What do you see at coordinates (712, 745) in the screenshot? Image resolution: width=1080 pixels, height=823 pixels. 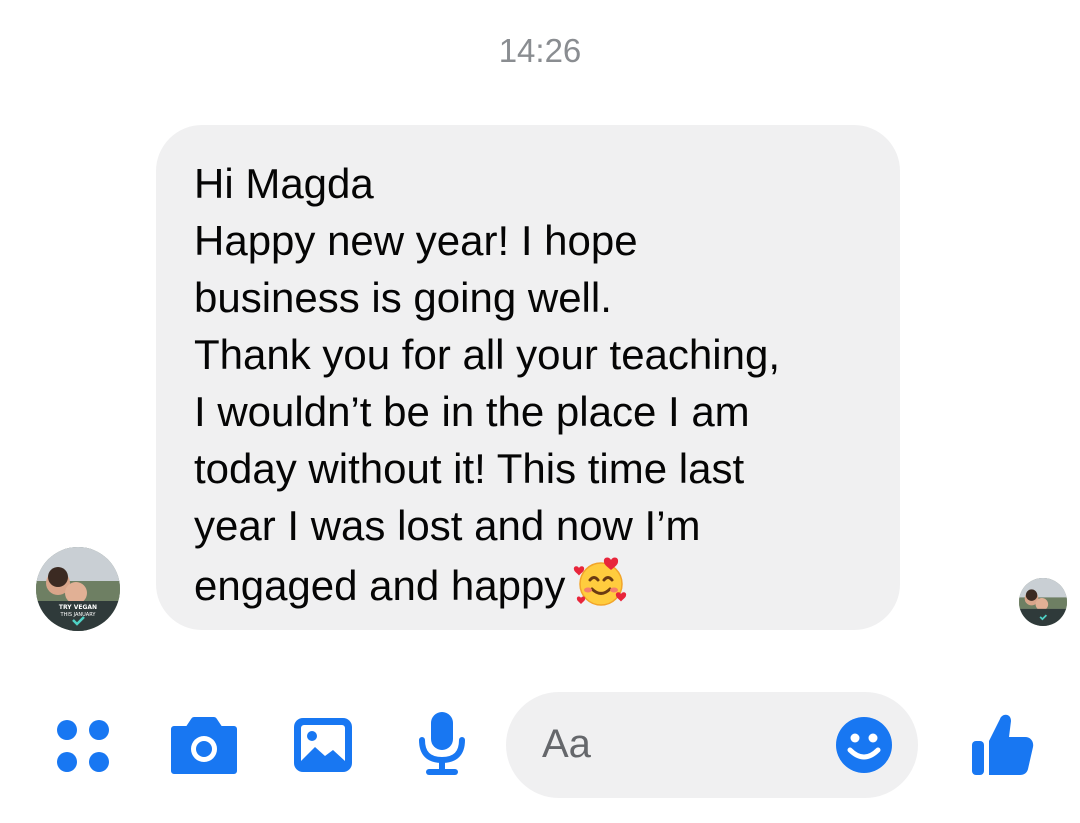 I see `message-input: Aa` at bounding box center [712, 745].